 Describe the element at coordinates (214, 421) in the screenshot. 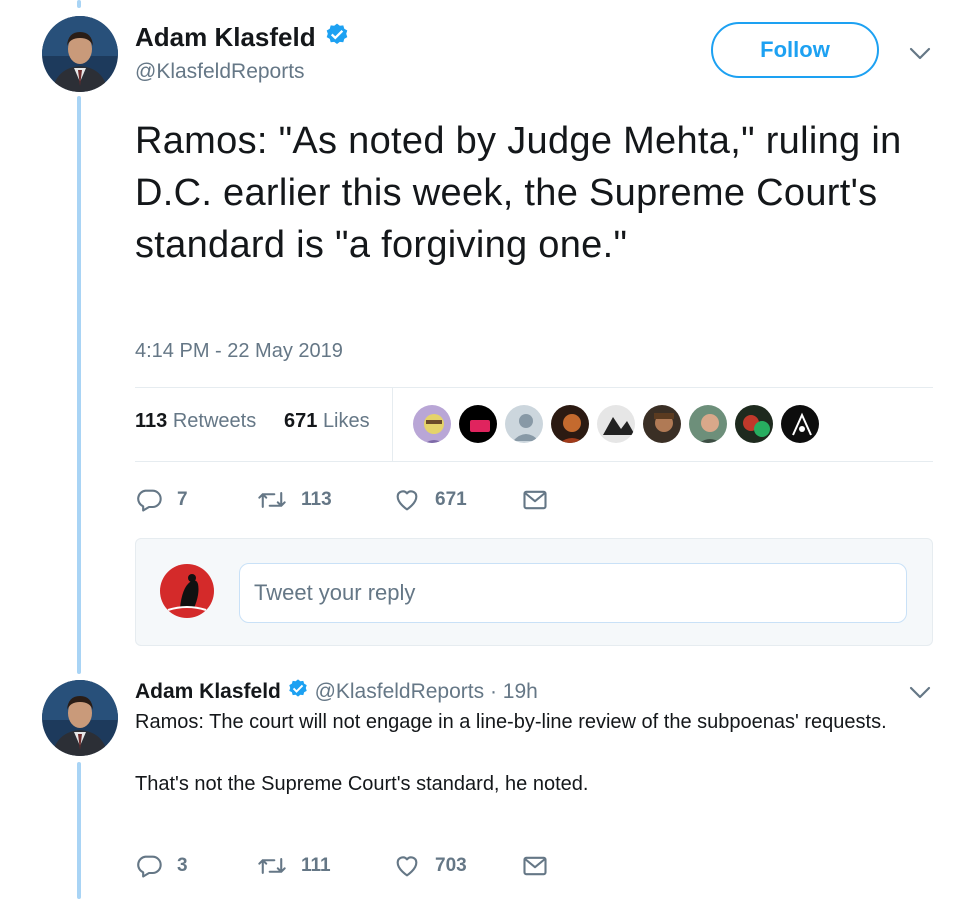

I see `retweets-label: Retweets` at that location.